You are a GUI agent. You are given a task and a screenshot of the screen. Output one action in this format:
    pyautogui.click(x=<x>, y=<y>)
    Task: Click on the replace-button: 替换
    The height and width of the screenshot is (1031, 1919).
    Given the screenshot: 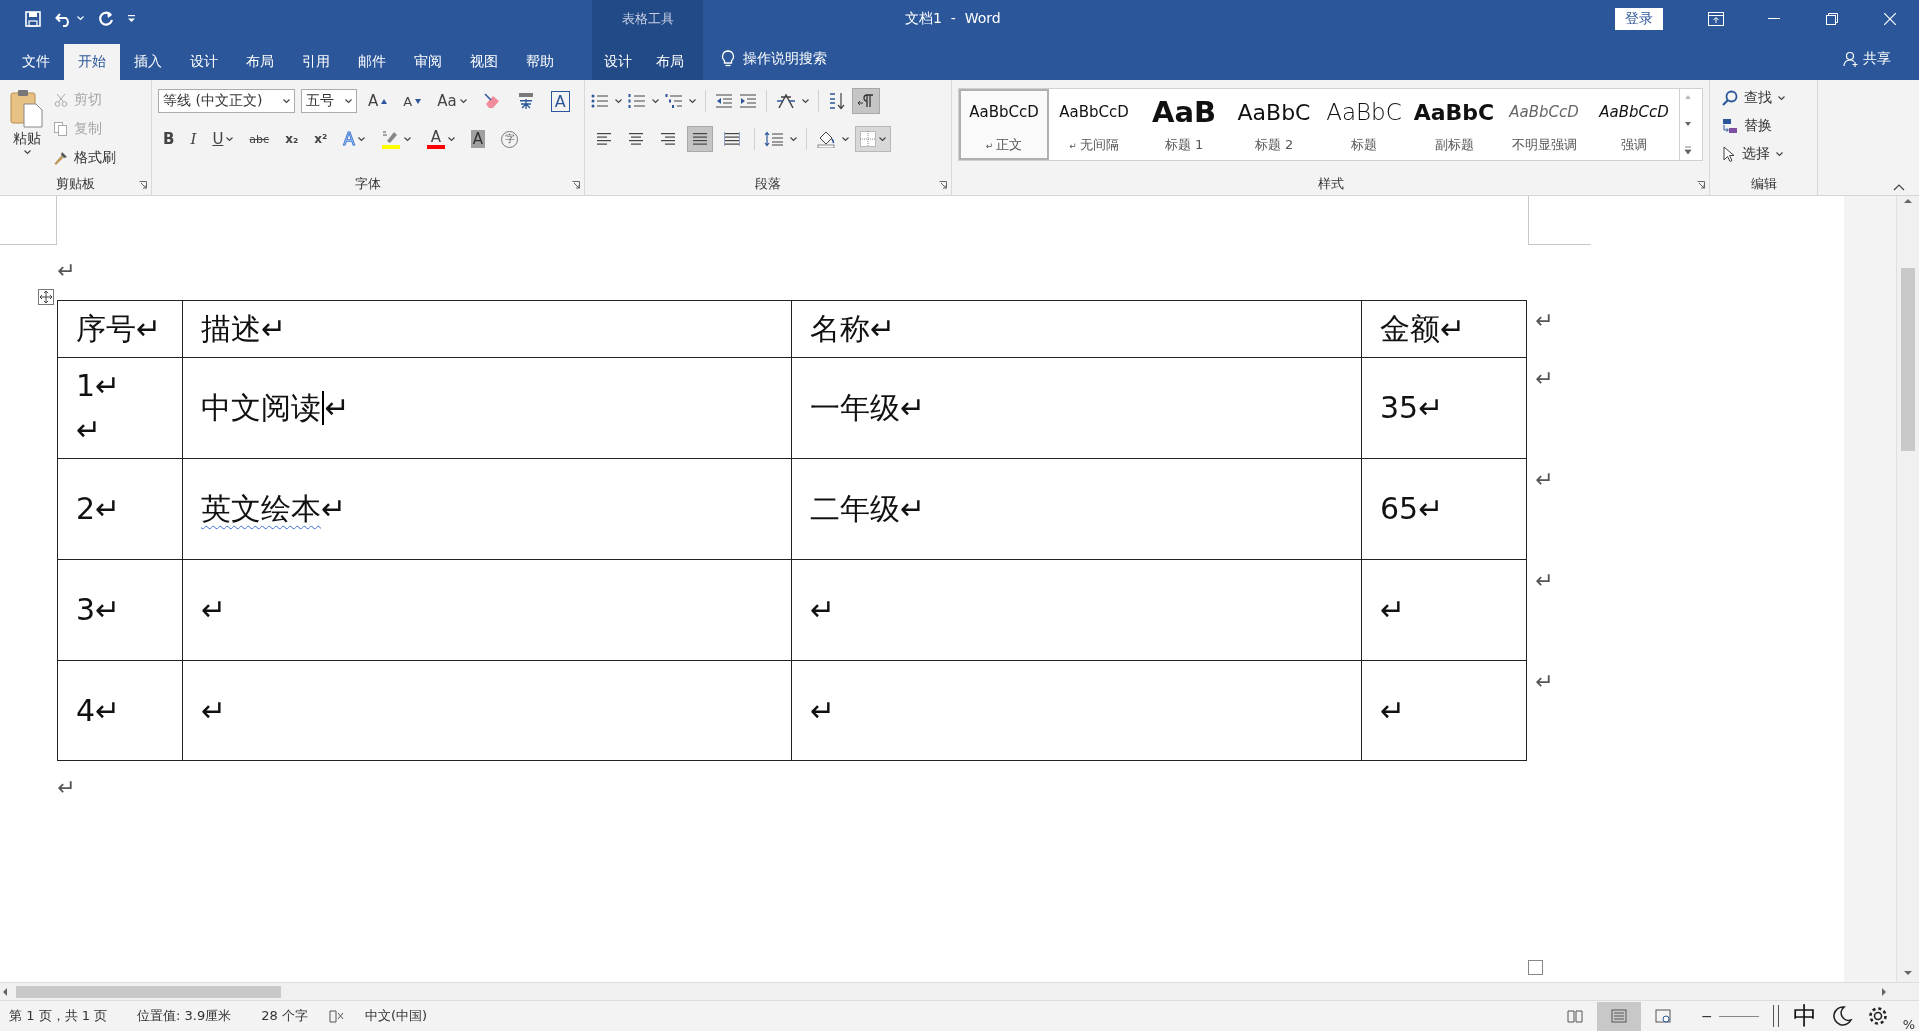 What is the action you would take?
    pyautogui.click(x=1766, y=126)
    